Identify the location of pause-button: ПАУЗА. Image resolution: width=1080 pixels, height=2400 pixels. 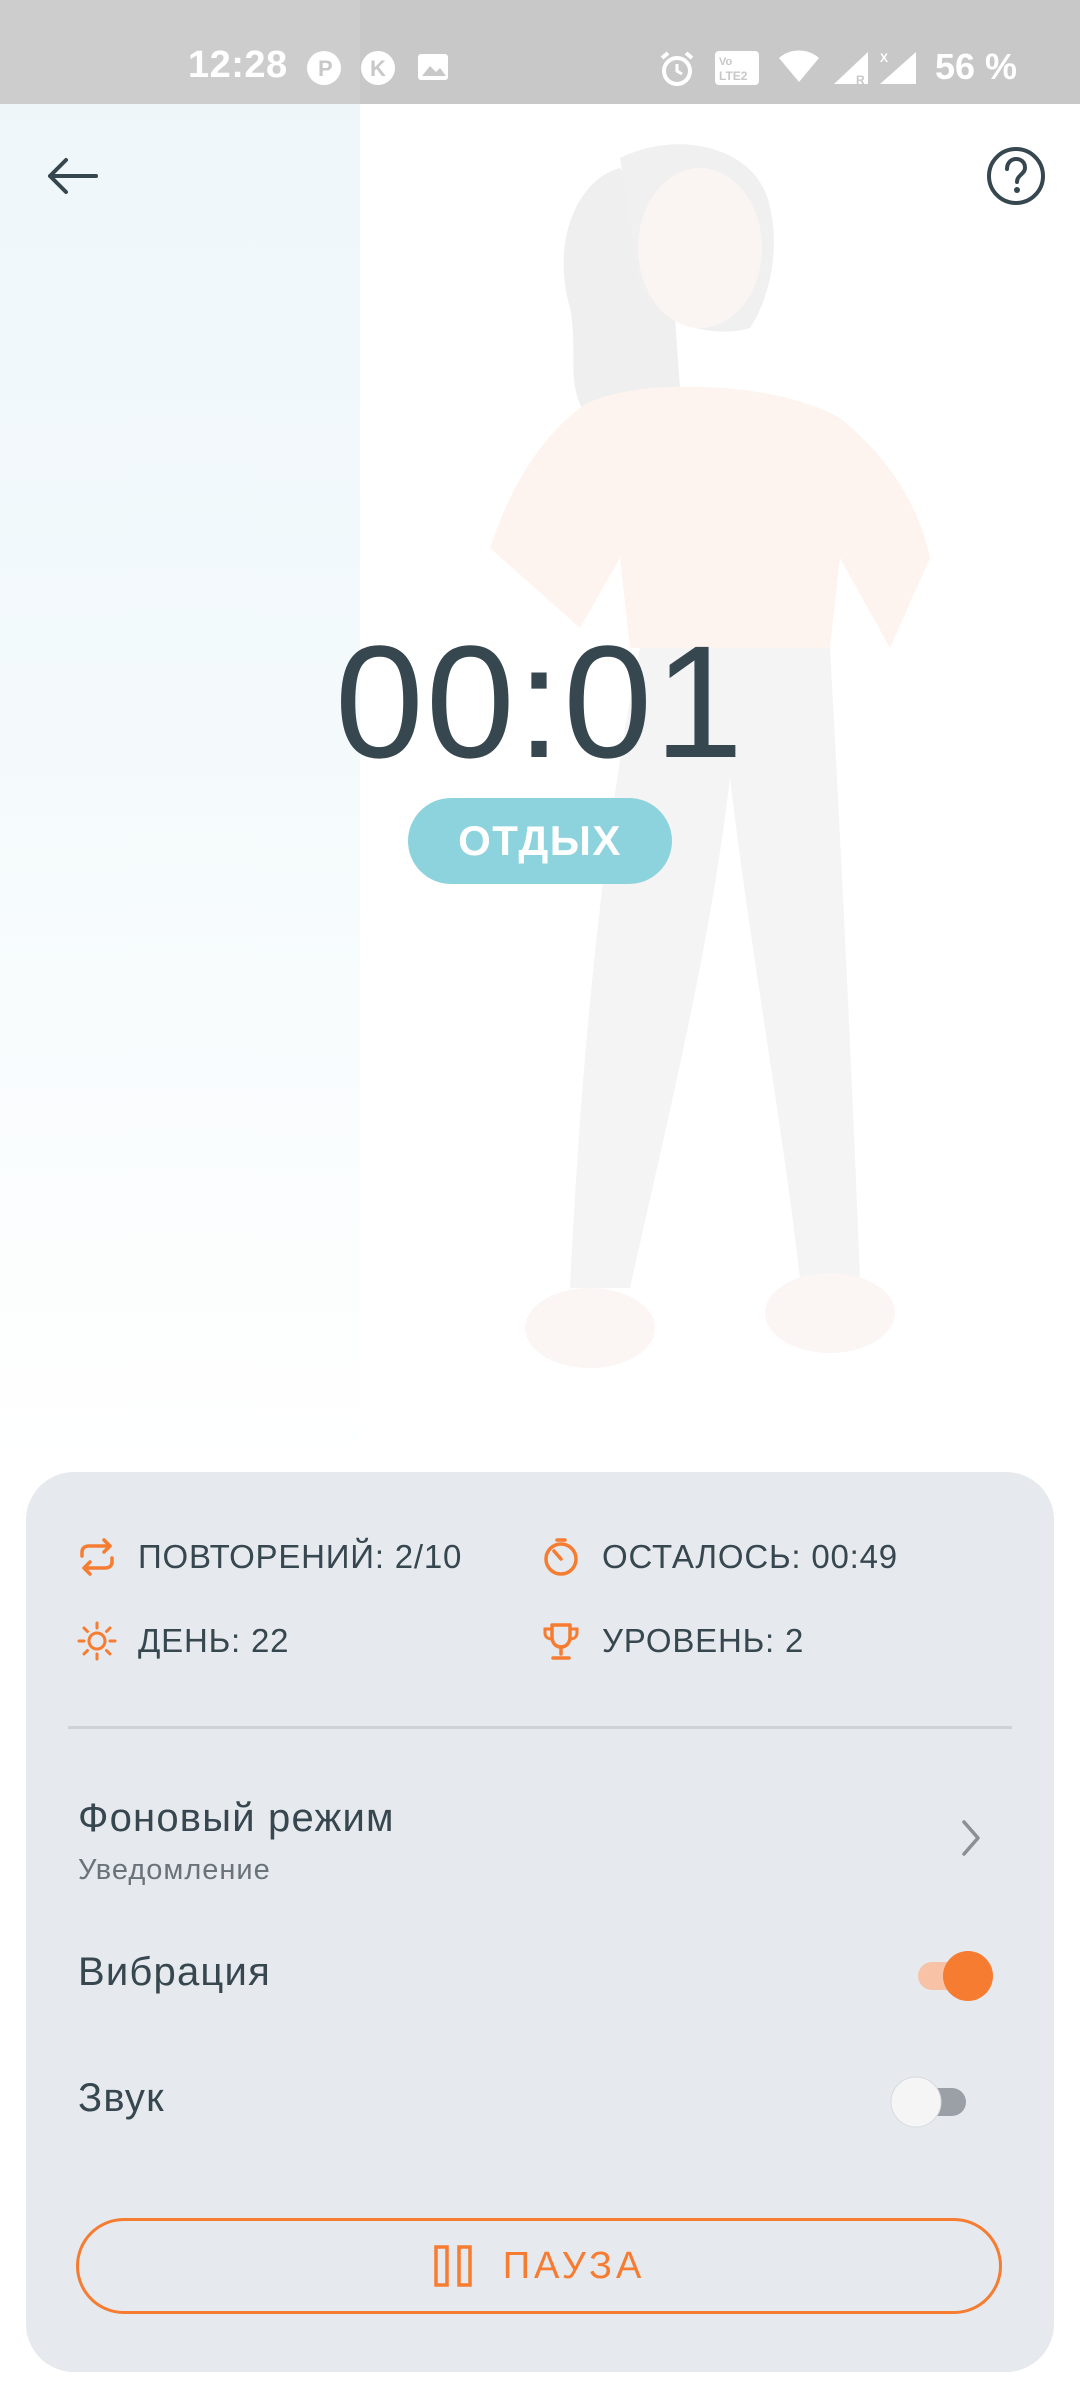
(539, 2266).